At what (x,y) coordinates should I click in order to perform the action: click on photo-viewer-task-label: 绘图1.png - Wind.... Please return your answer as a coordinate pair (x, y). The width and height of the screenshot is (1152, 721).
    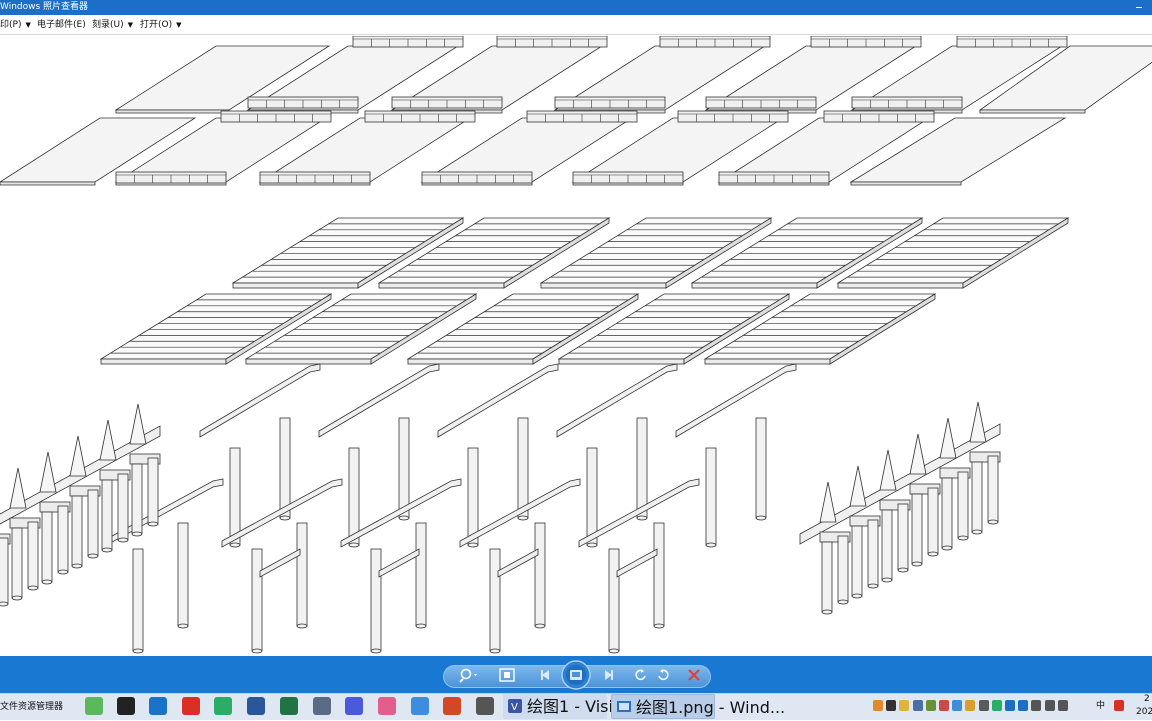
    Looking at the image, I should click on (711, 707).